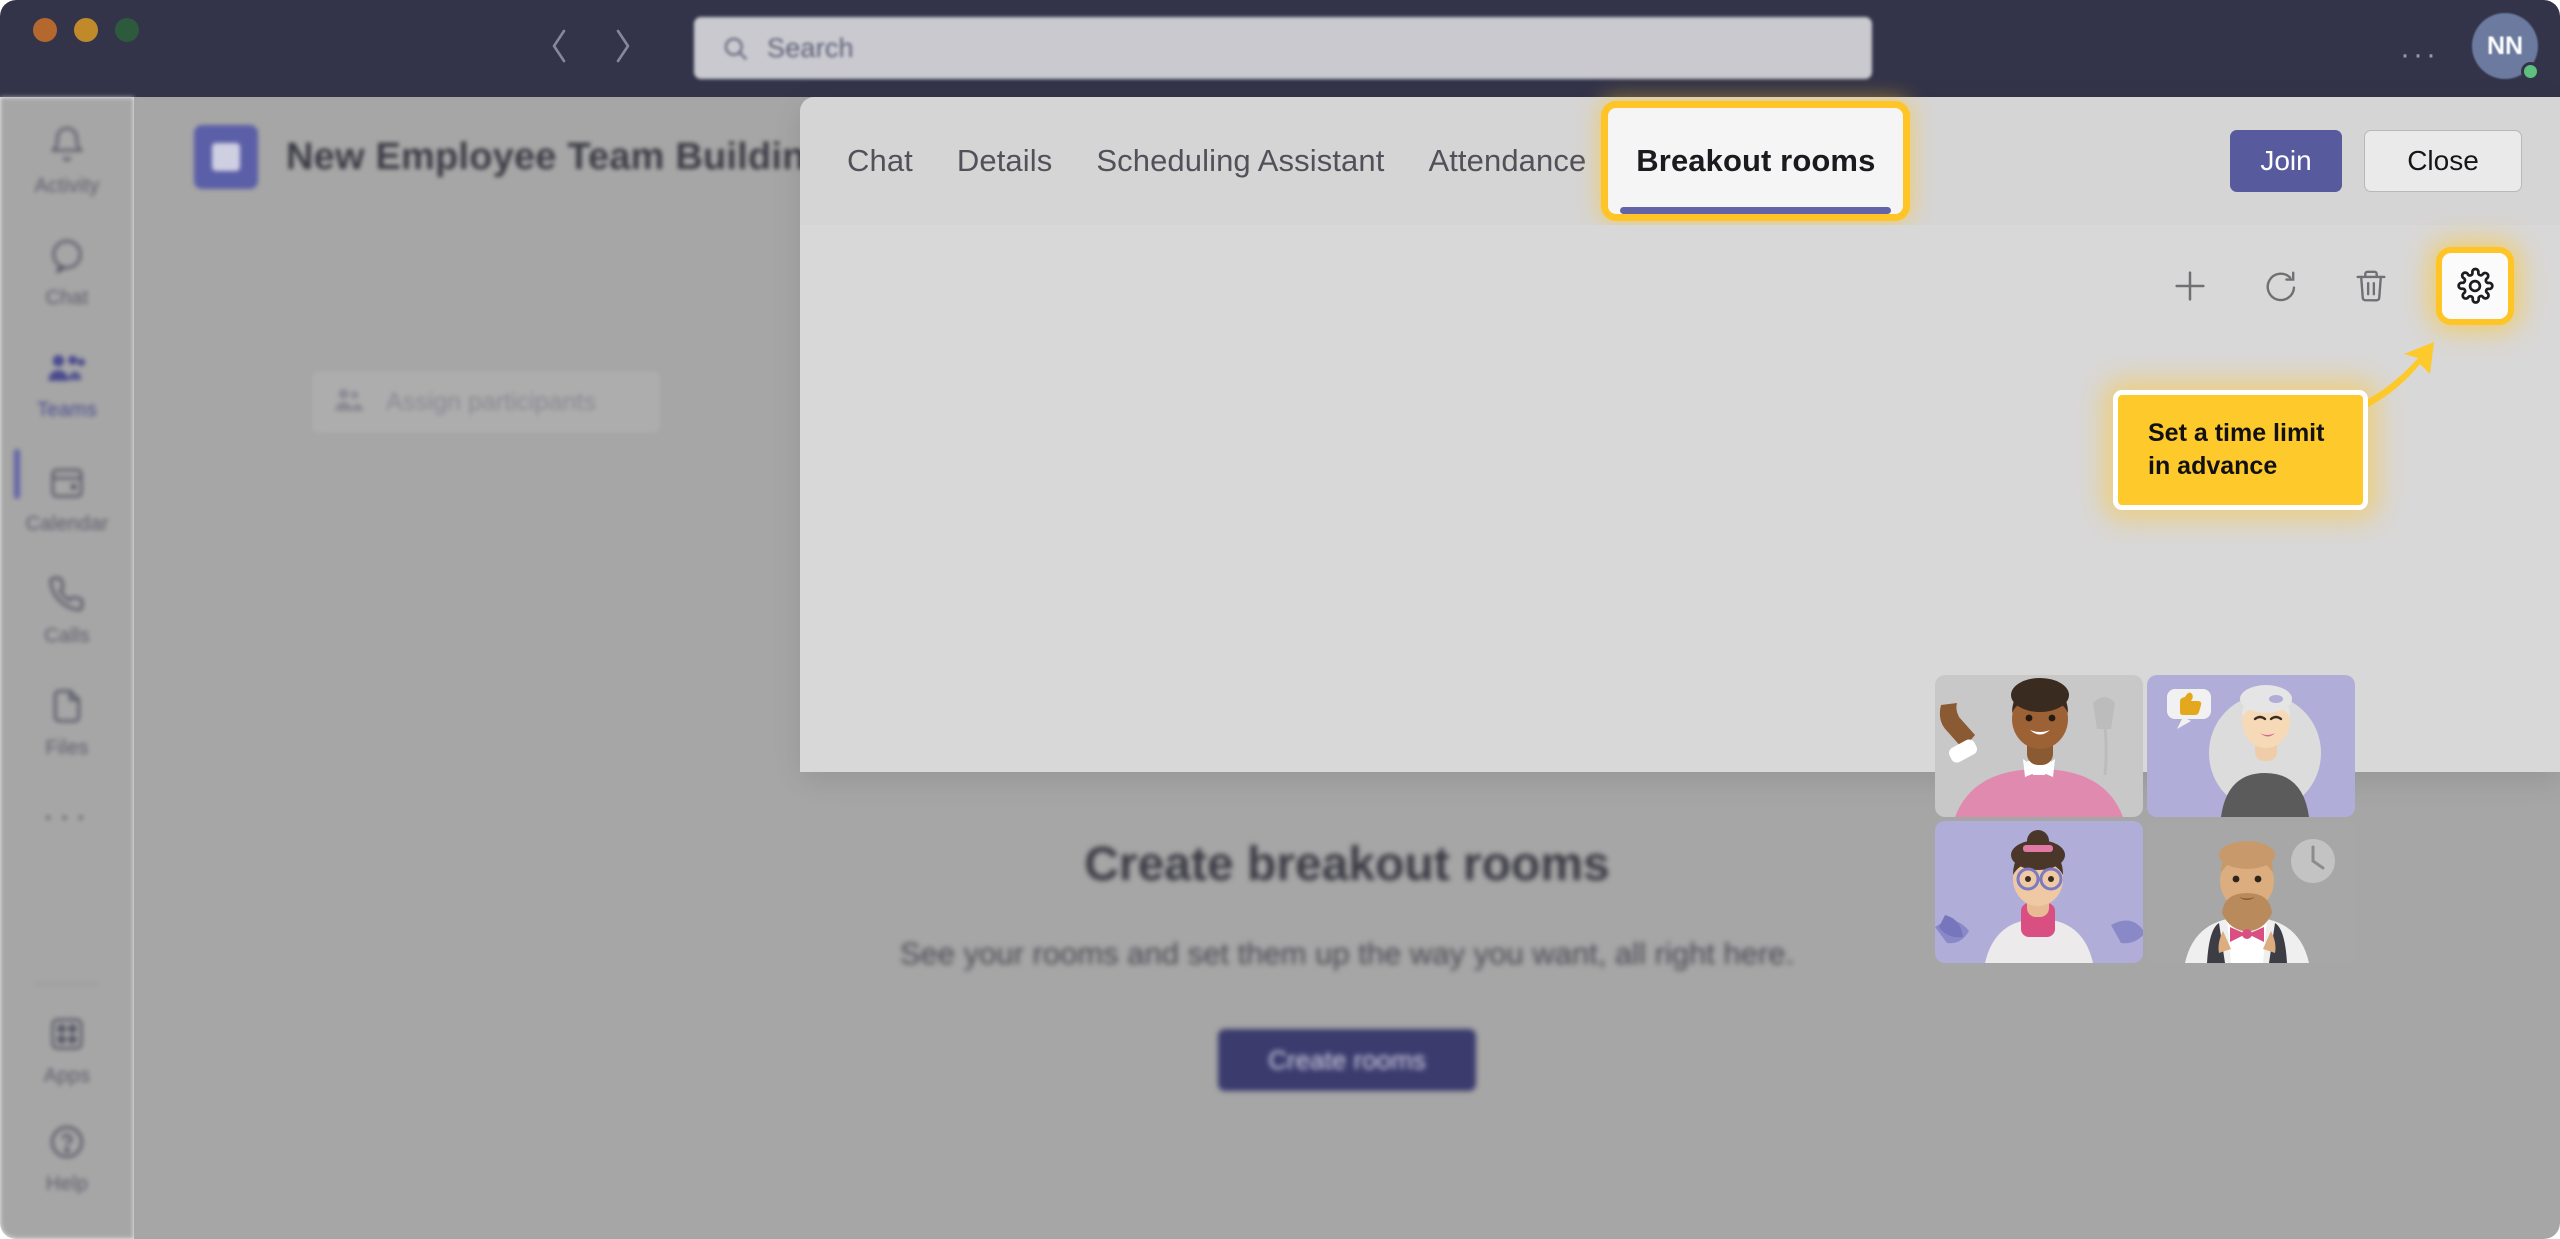 The height and width of the screenshot is (1239, 2560). I want to click on sidebar-item-activity: Activity, so click(67, 161).